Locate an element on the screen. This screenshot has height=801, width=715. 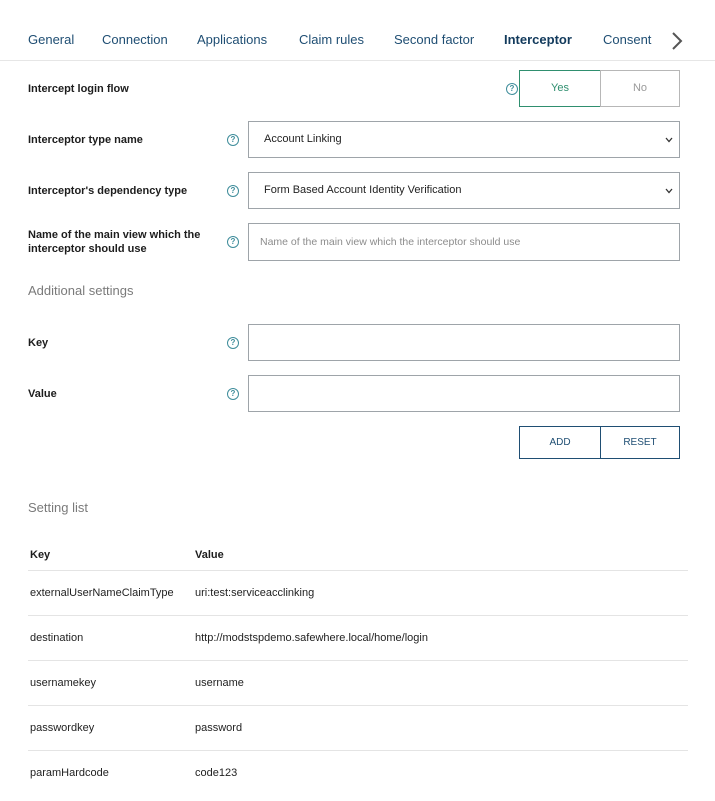
dependency-type-select: Form Based Account Identity Verification is located at coordinates (464, 190).